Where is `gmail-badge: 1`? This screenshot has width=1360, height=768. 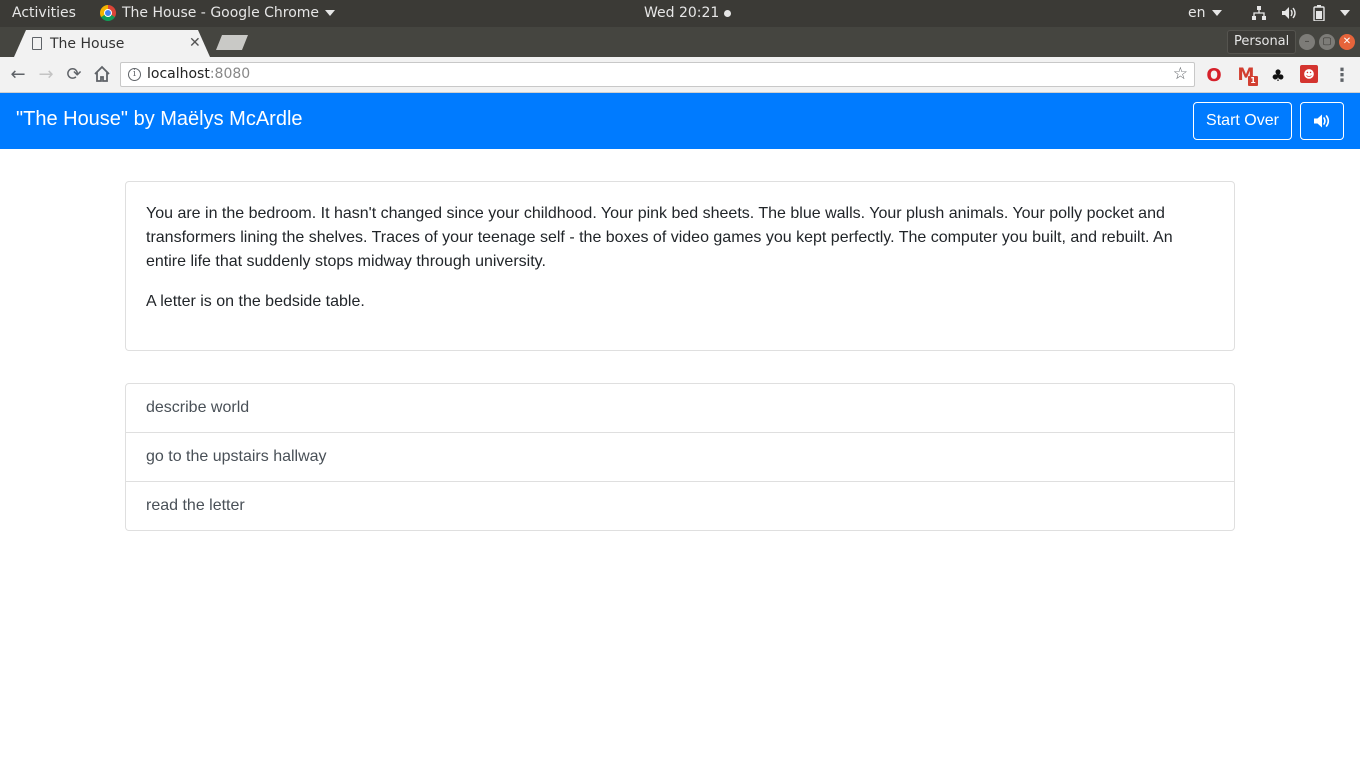 gmail-badge: 1 is located at coordinates (1253, 81).